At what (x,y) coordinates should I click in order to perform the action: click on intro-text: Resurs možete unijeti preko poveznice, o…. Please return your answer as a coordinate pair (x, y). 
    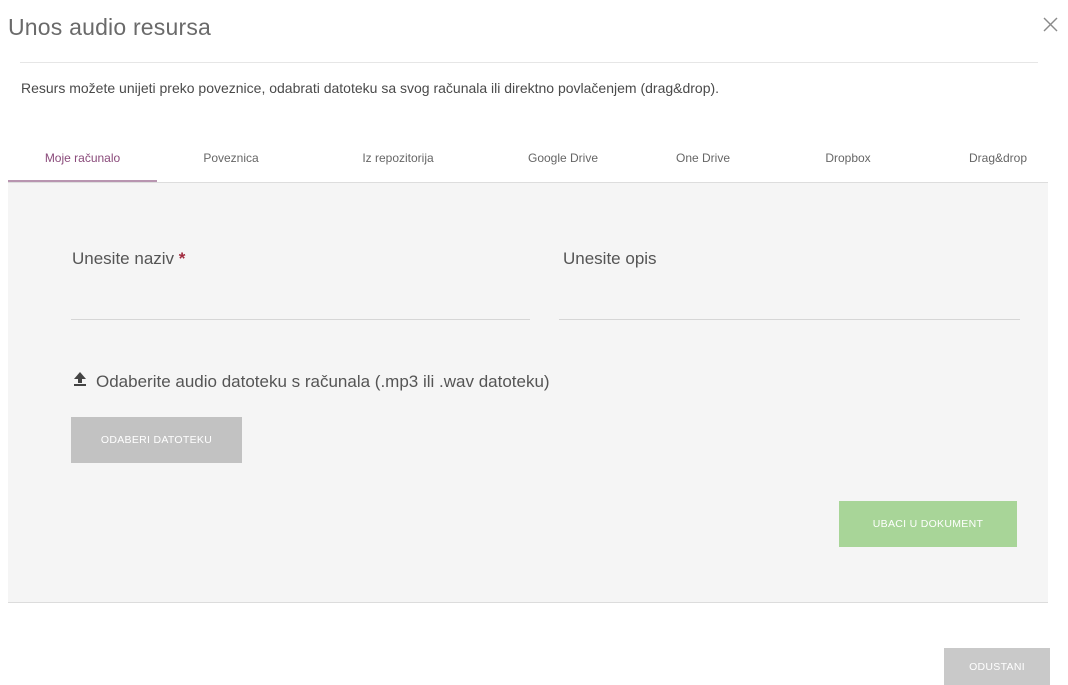
    Looking at the image, I should click on (370, 88).